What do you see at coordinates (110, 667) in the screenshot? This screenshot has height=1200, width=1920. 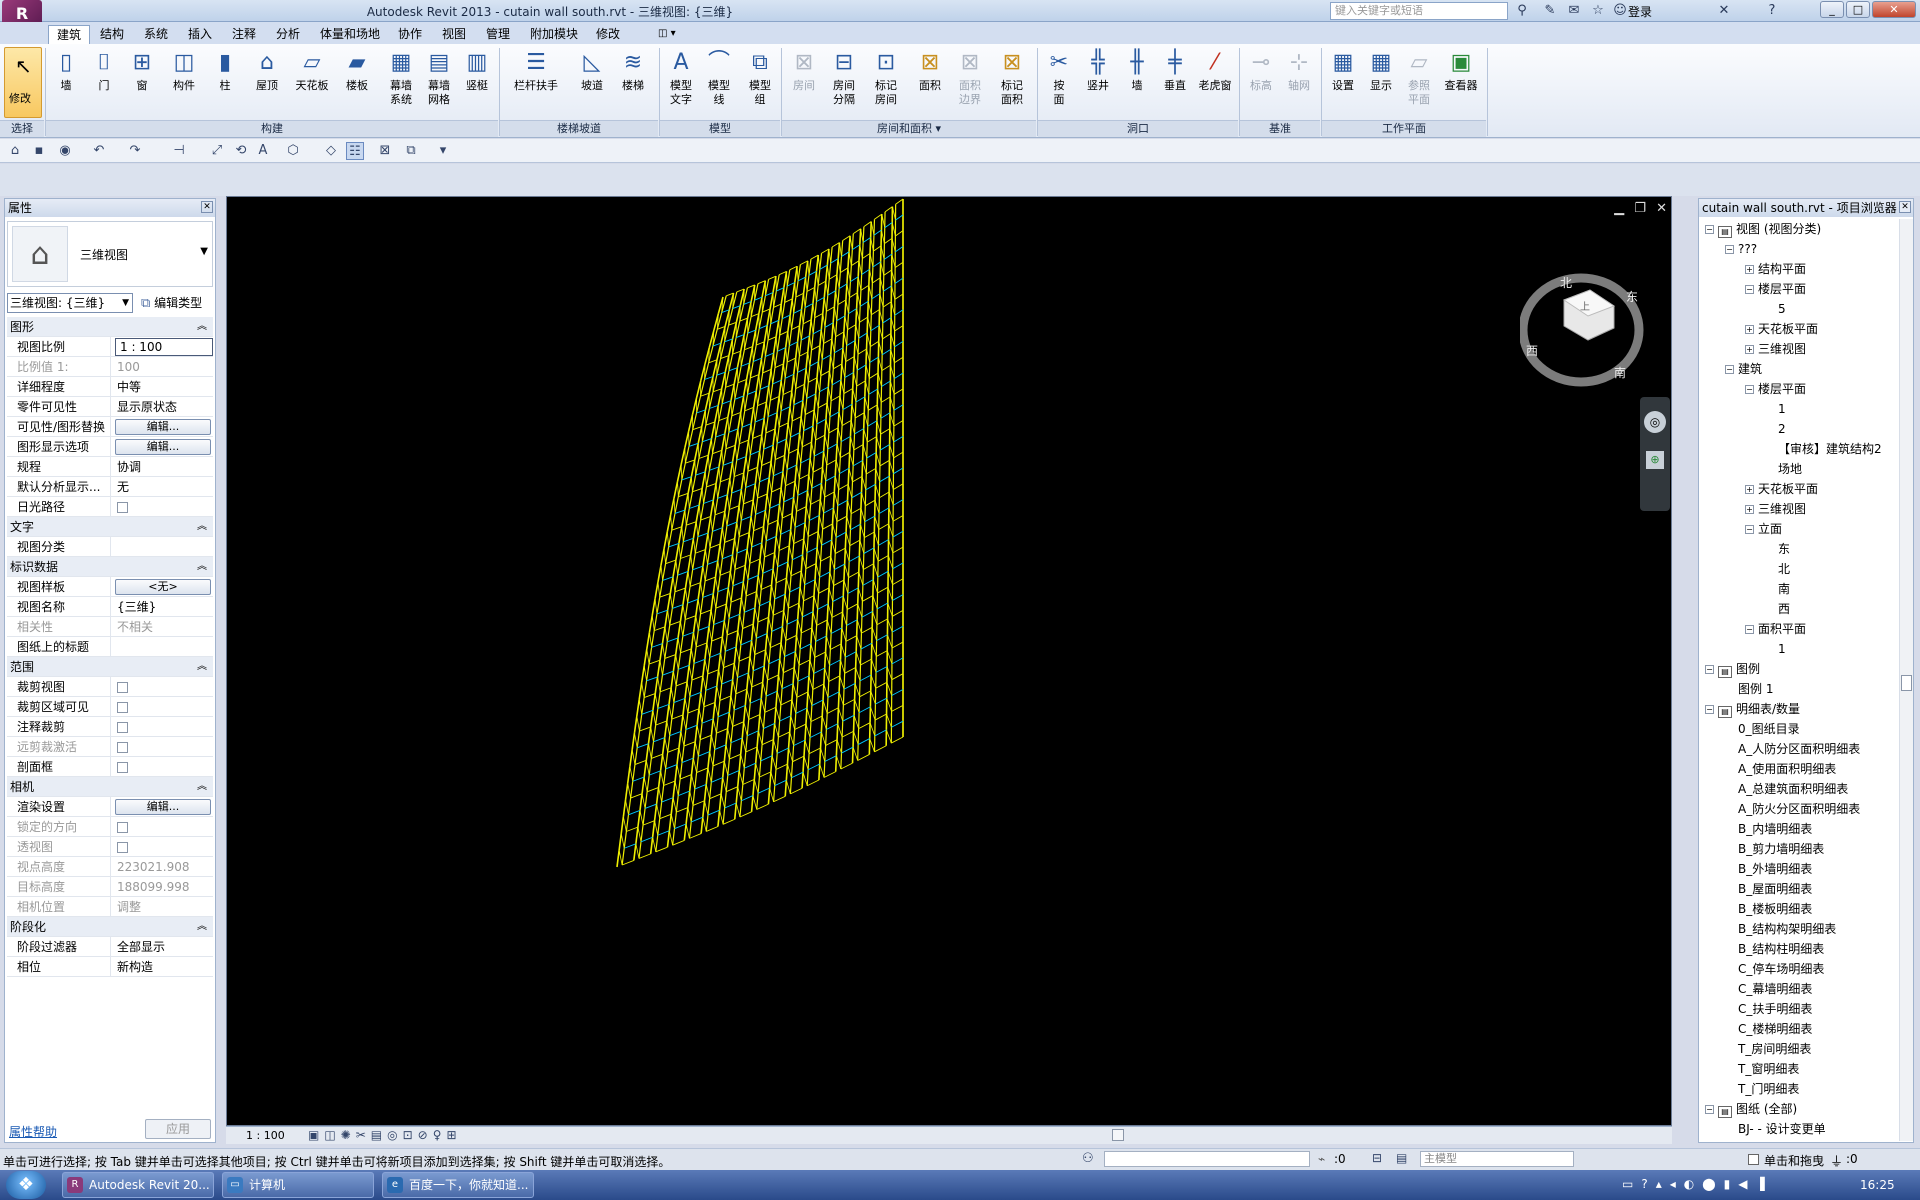 I see `property-category: 范围 ︽` at bounding box center [110, 667].